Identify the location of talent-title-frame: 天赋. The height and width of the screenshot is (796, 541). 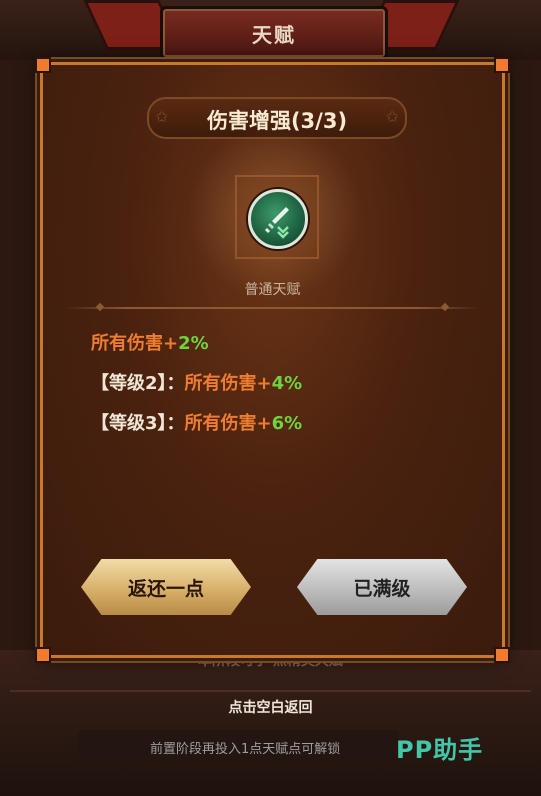
(274, 33).